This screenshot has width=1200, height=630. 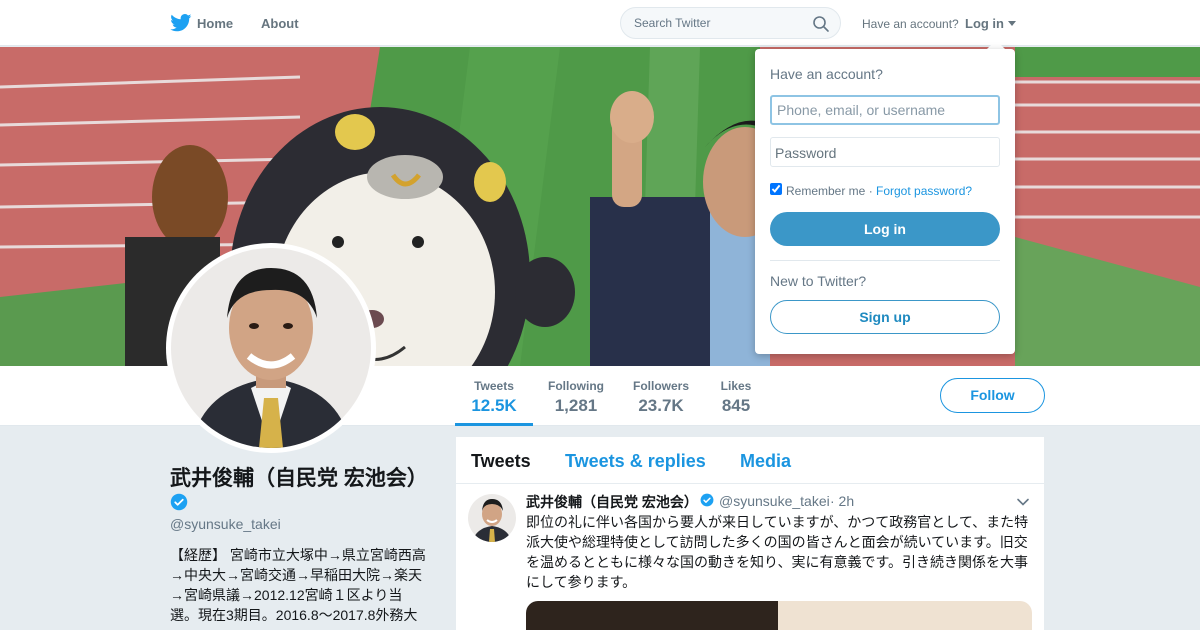 I want to click on stat-followers-value: 23.7K, so click(x=661, y=406).